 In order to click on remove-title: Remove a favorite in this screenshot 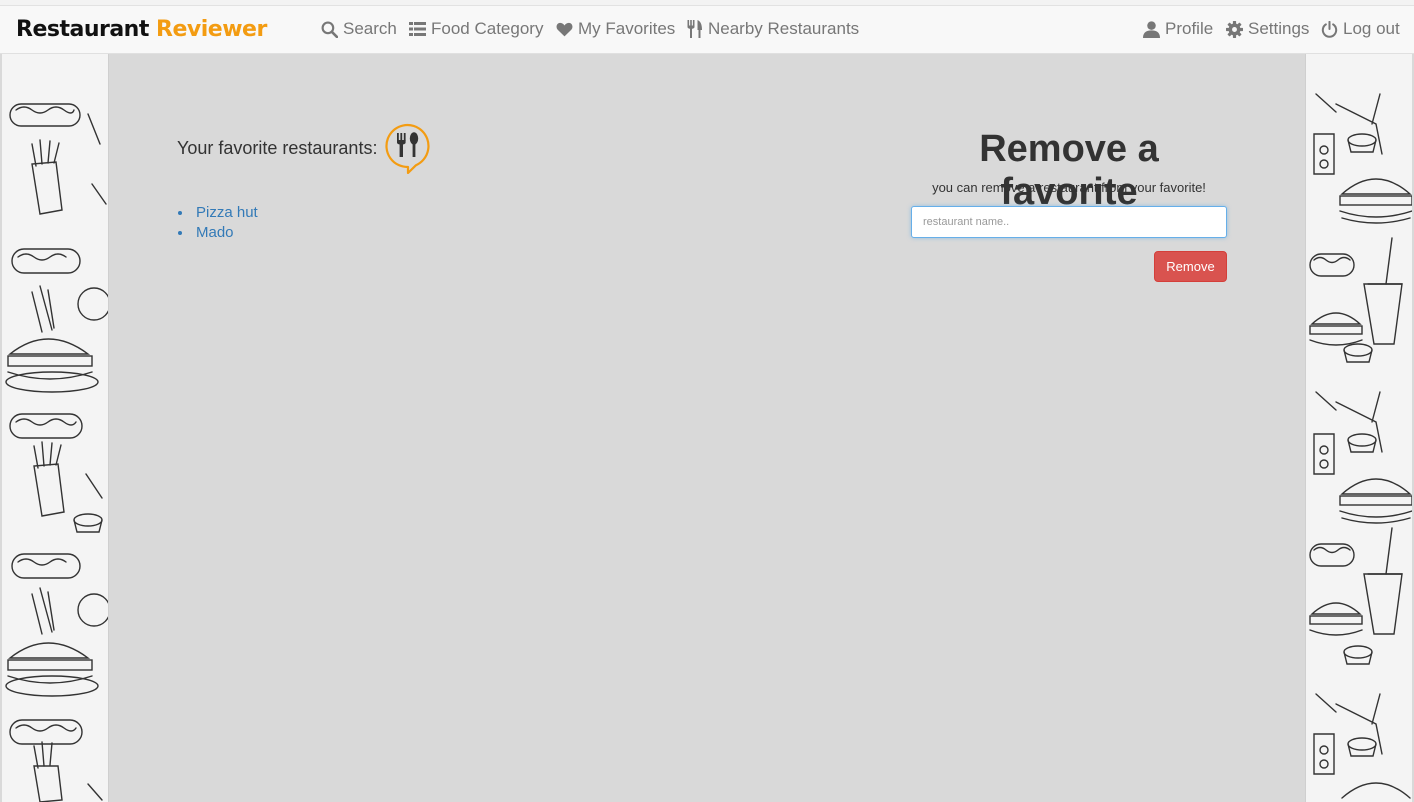, I will do `click(1069, 170)`.